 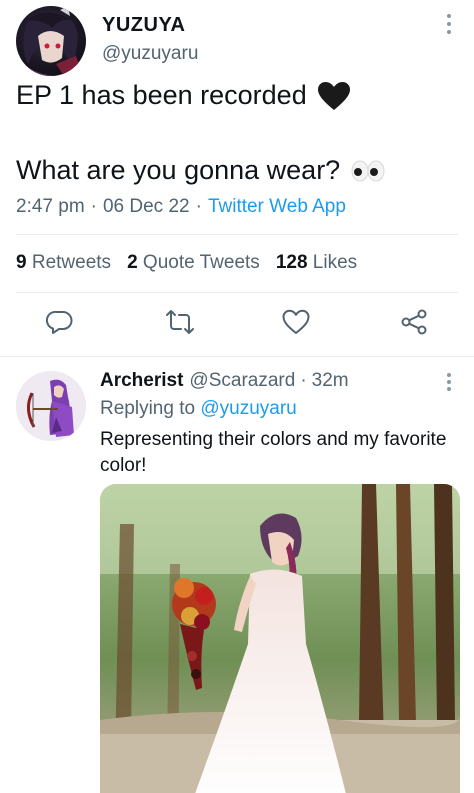 What do you see at coordinates (21, 262) in the screenshot?
I see `retweets-count: 9` at bounding box center [21, 262].